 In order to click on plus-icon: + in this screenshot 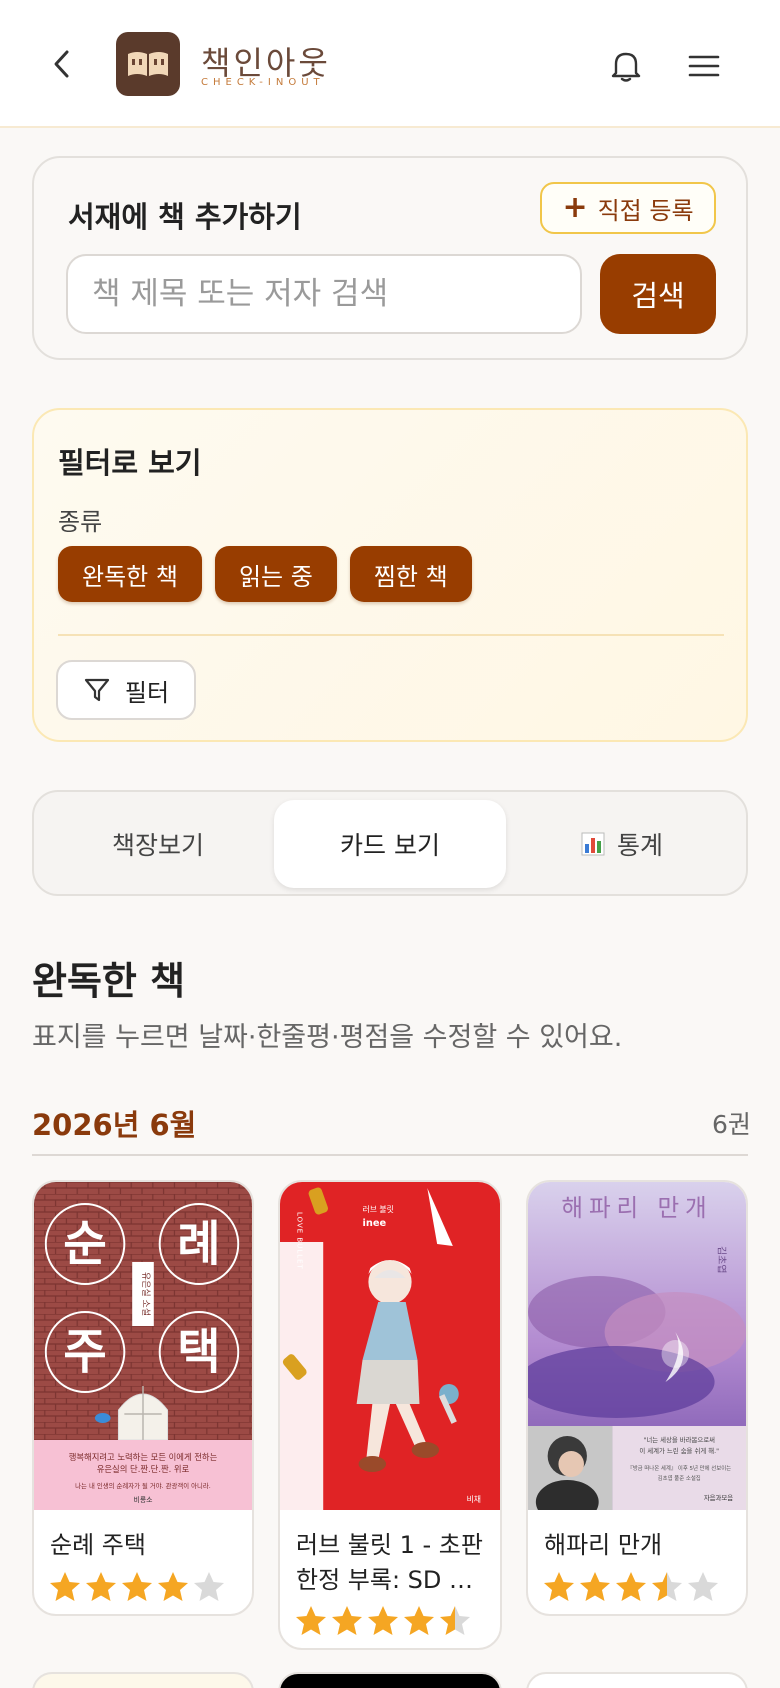, I will do `click(575, 207)`.